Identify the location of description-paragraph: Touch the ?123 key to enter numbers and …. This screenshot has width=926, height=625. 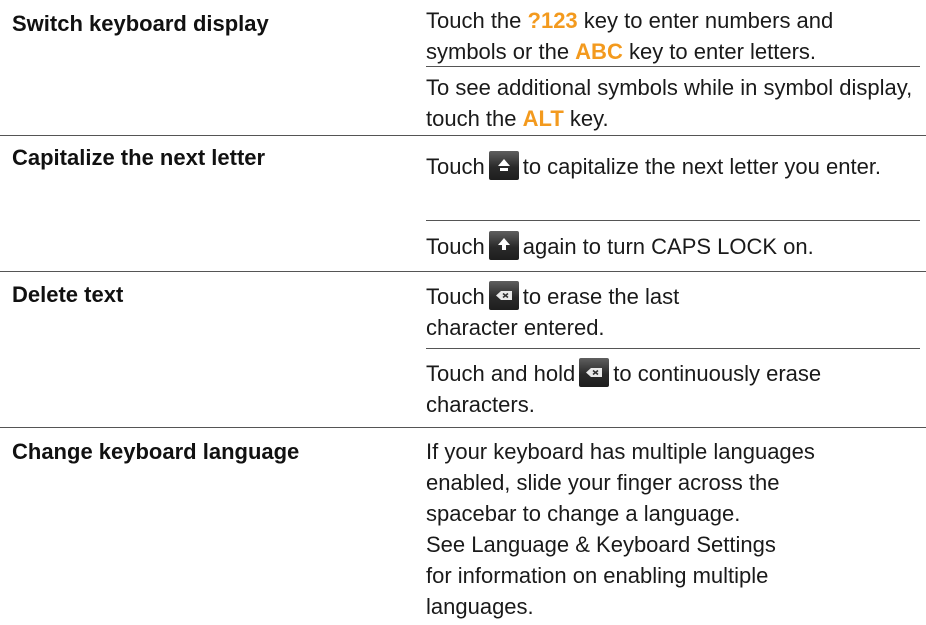
(671, 36).